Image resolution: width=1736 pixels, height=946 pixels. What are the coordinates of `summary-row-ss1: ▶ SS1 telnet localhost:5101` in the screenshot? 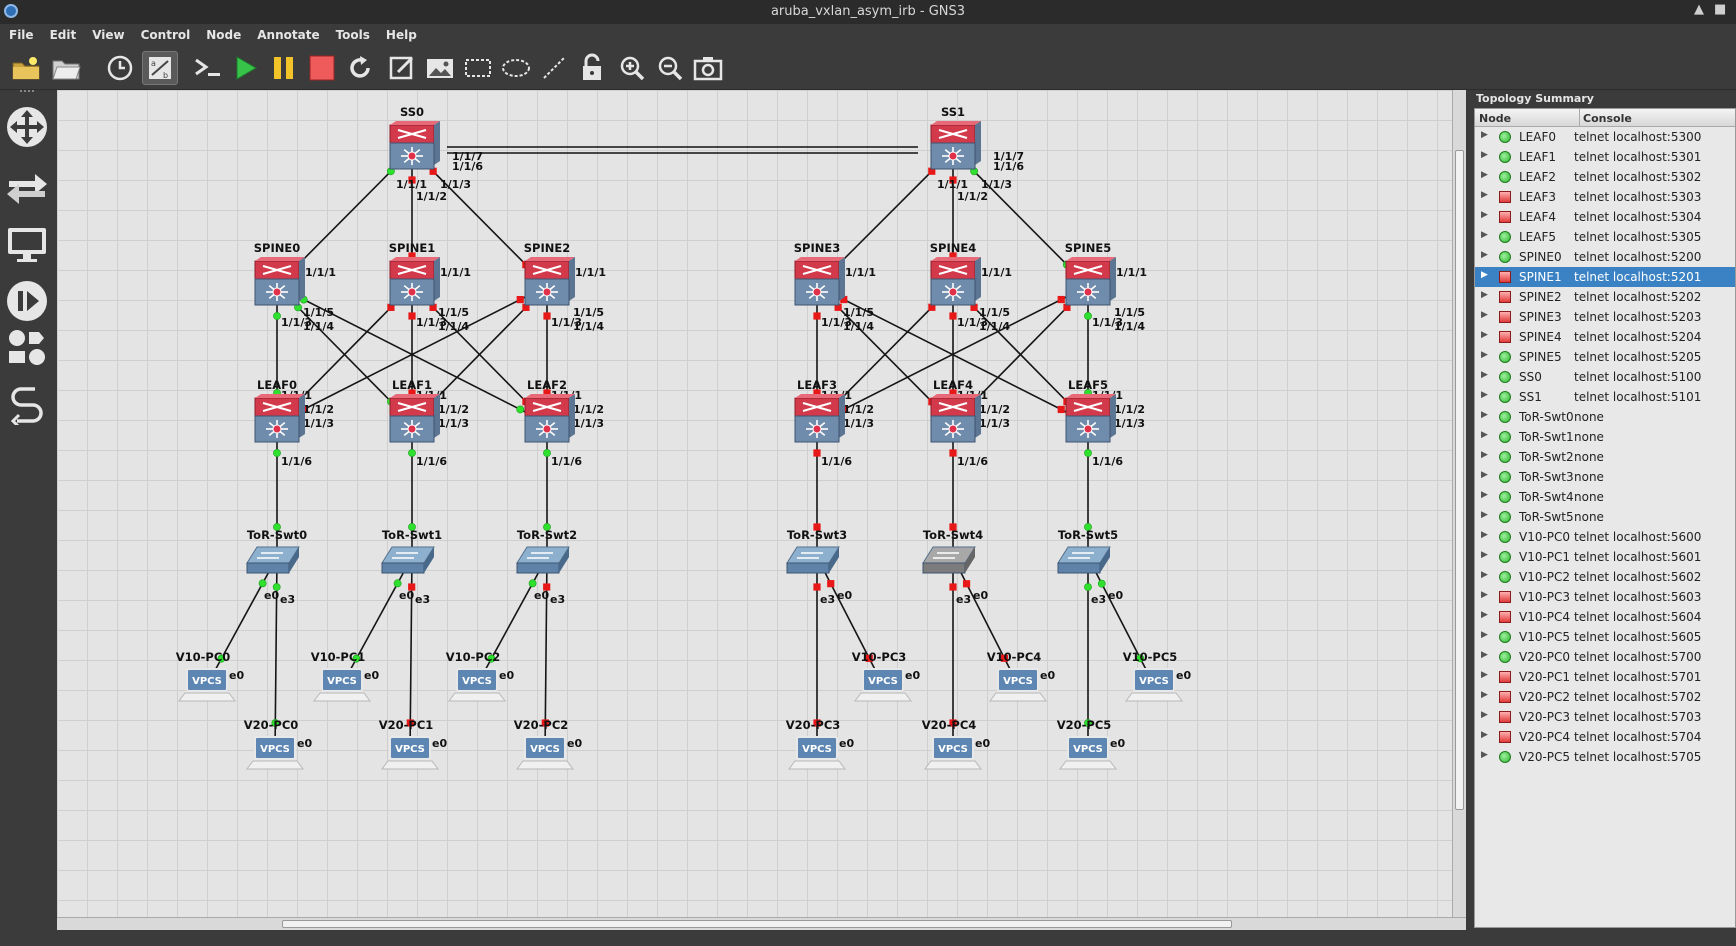 It's located at (1605, 397).